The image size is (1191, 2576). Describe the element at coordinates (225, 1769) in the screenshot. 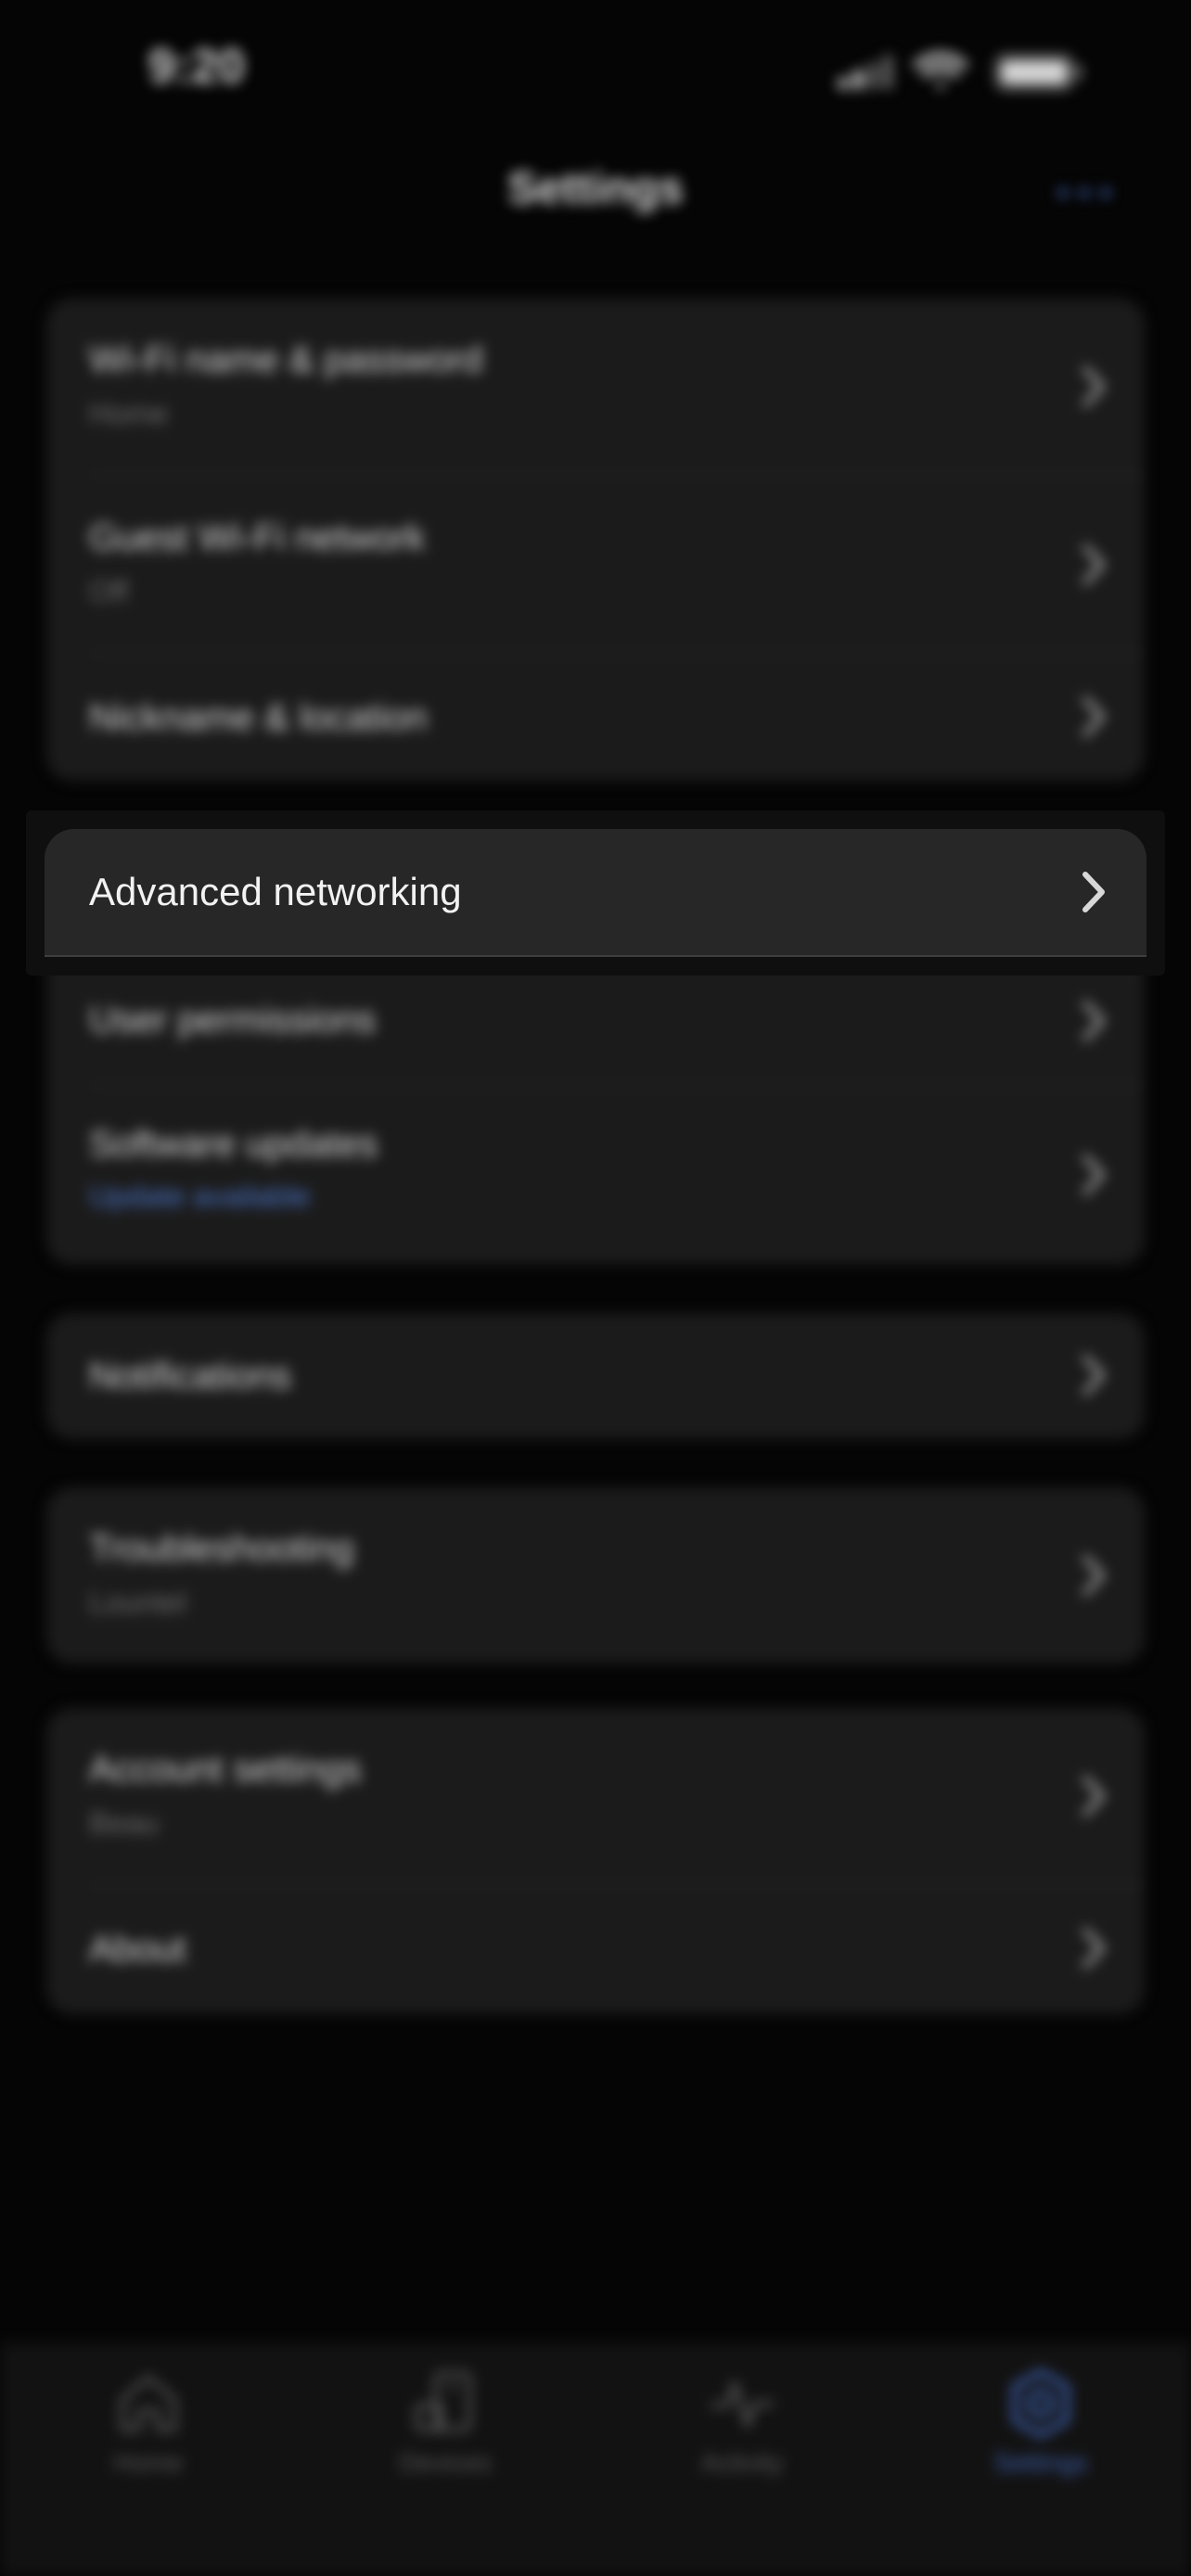

I see `row-title: Account settings` at that location.